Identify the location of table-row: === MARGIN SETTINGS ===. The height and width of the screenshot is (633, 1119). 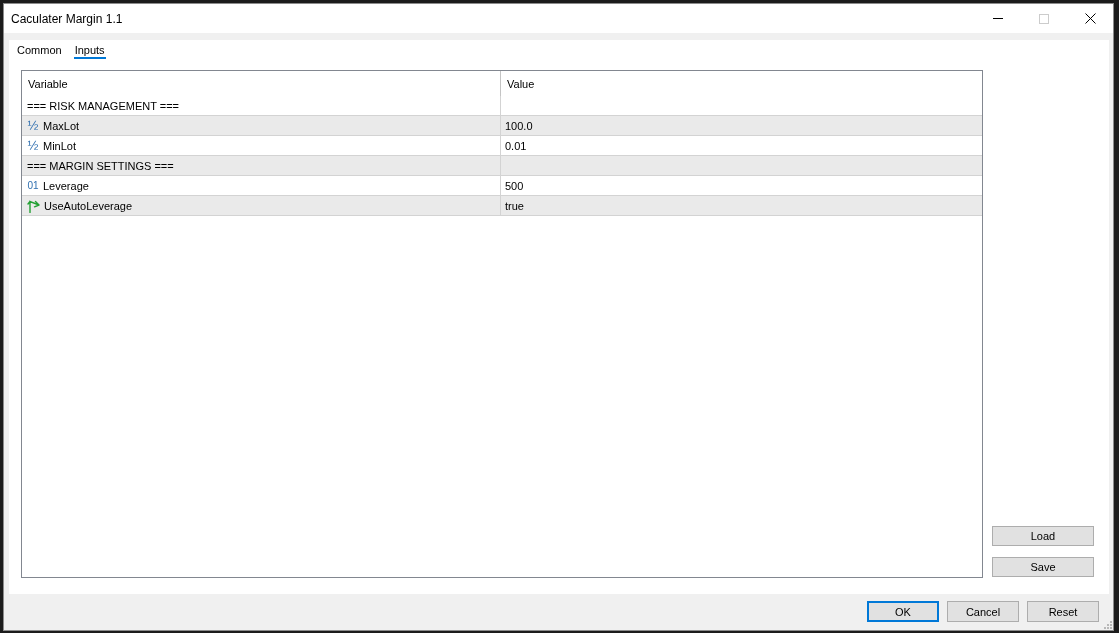
(502, 166).